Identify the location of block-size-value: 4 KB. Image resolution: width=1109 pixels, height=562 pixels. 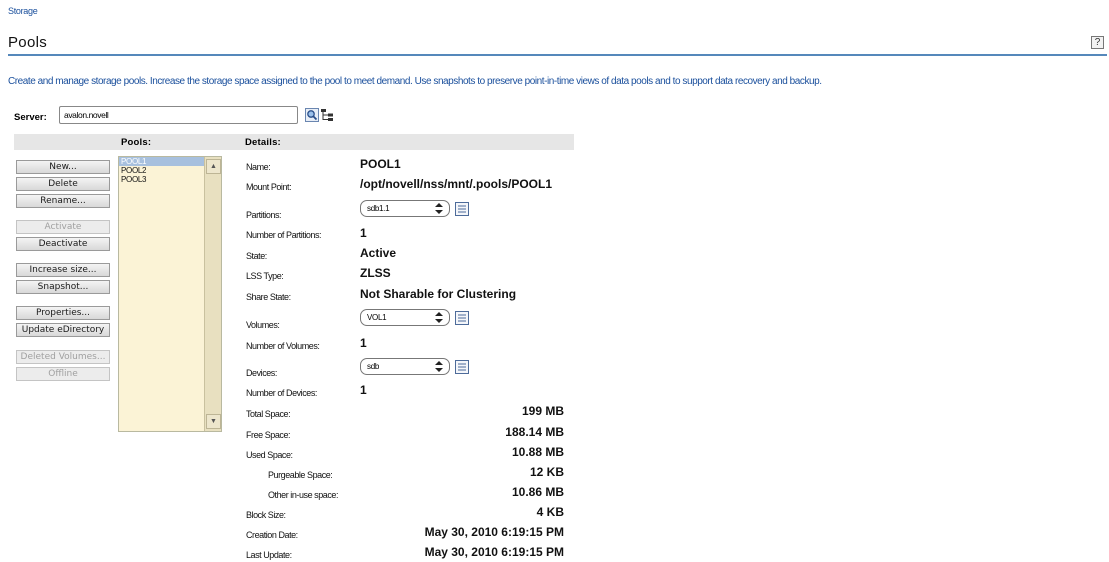
(550, 512).